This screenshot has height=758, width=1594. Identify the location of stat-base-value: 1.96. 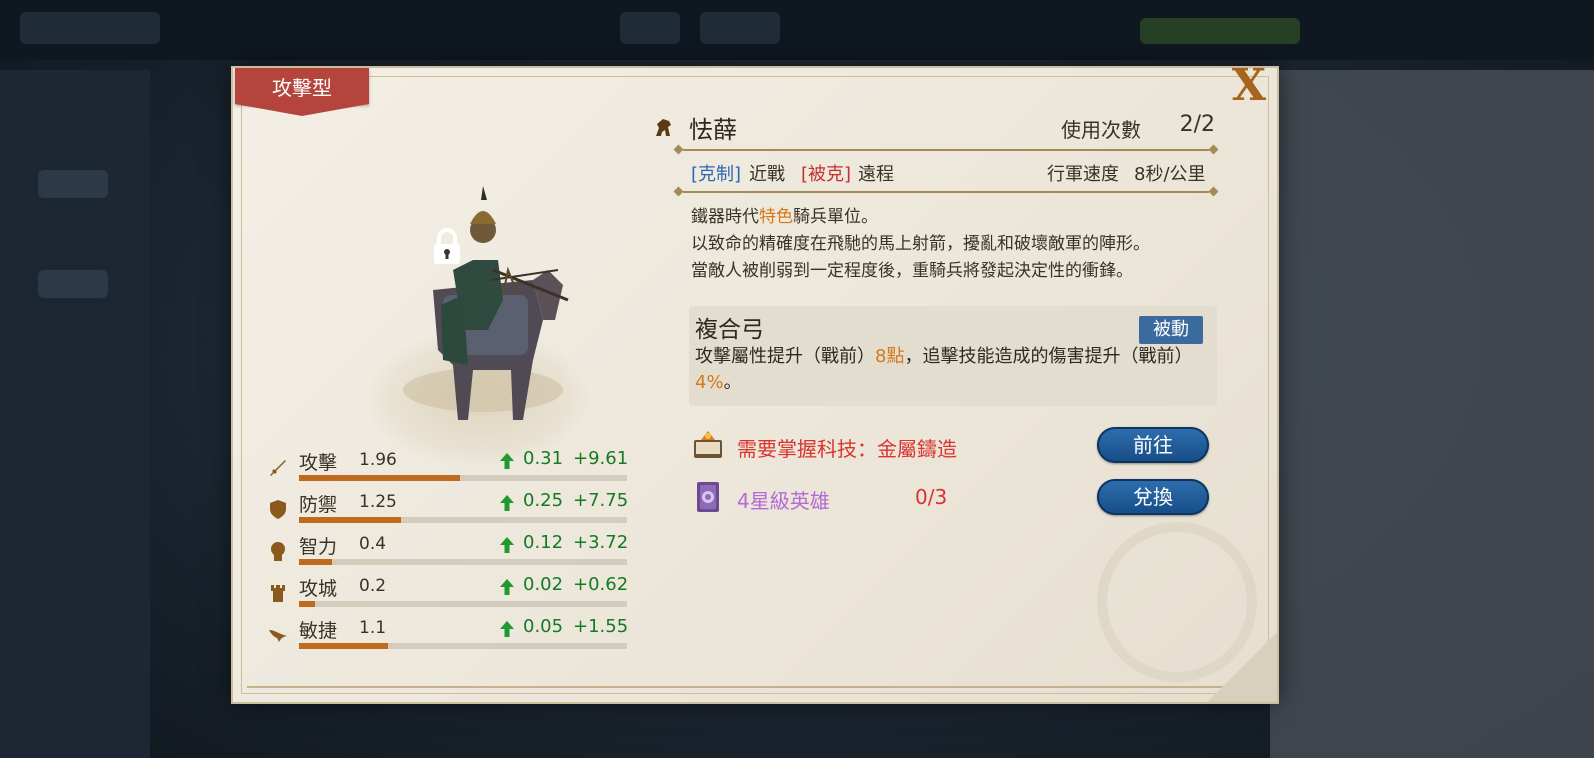
(378, 460).